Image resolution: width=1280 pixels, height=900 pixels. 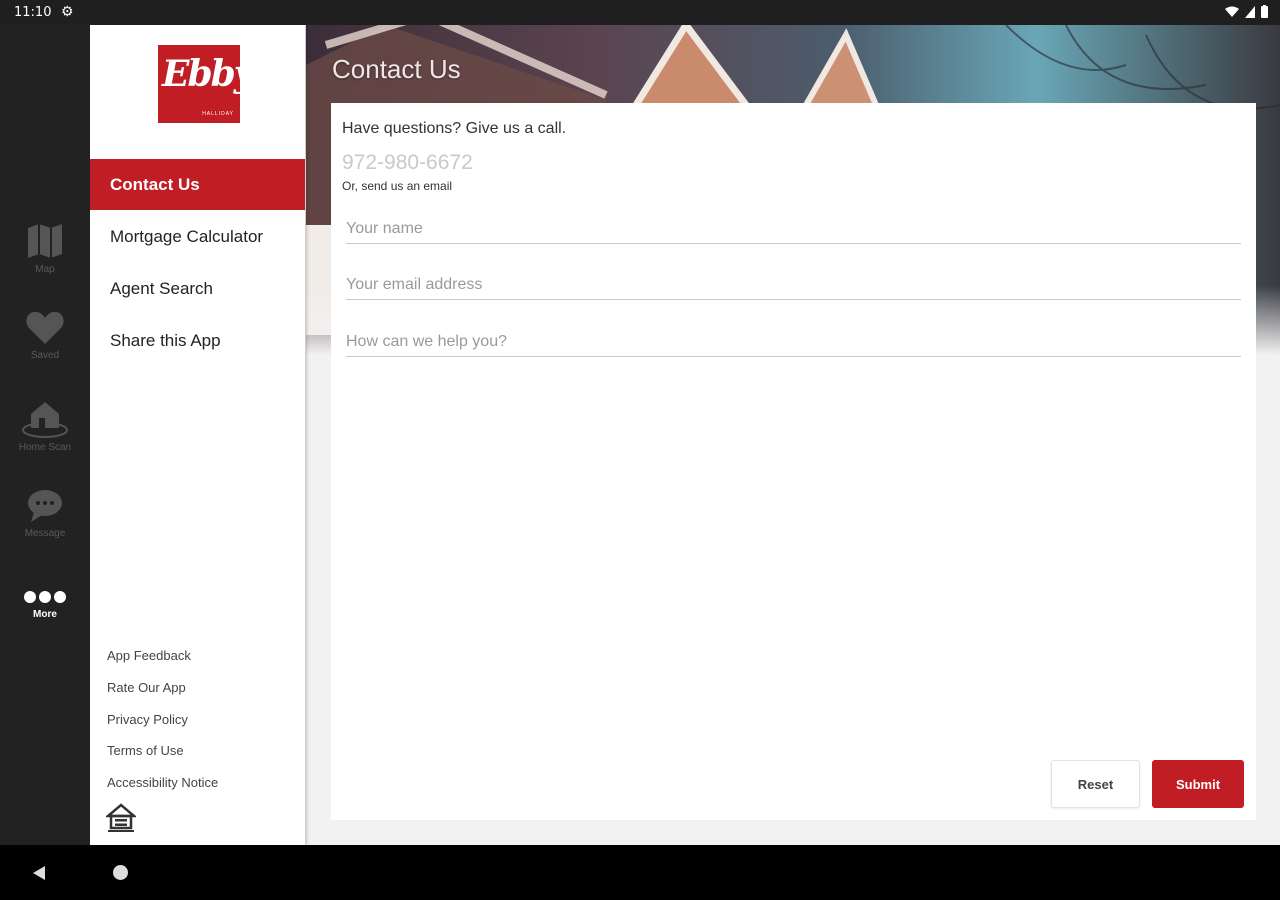 I want to click on page-title: Contact Us, so click(x=396, y=69).